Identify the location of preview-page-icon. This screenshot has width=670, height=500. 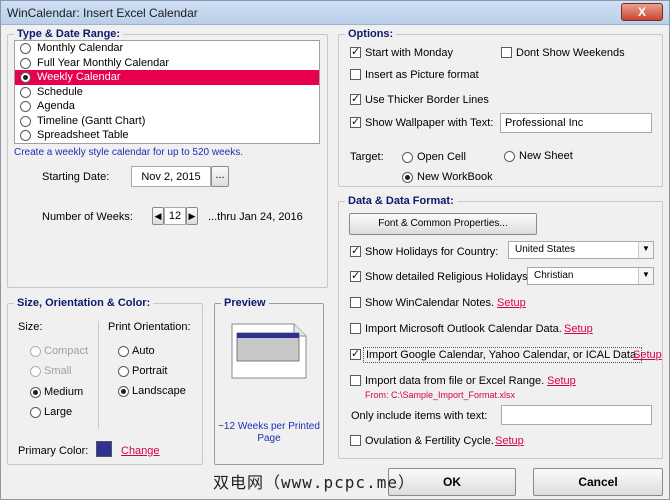
(269, 351).